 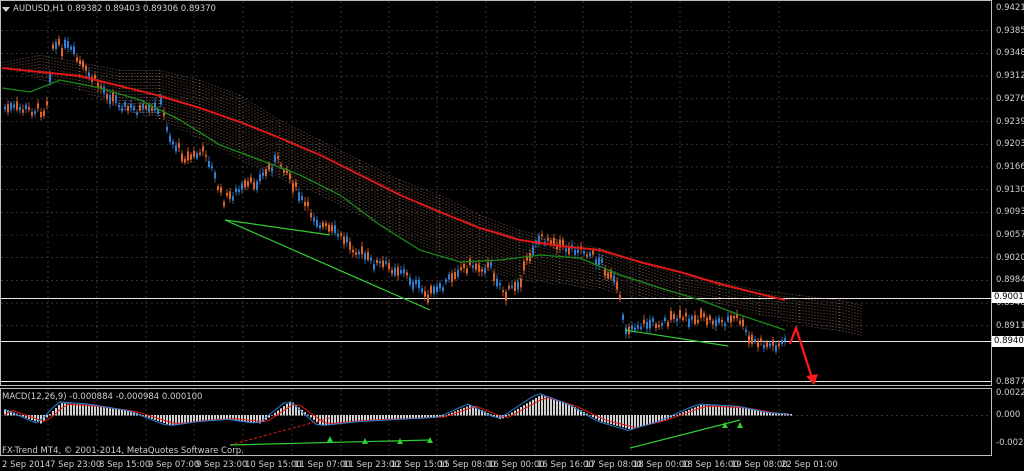 What do you see at coordinates (1008, 341) in the screenshot?
I see `level-box-current: 0.89401` at bounding box center [1008, 341].